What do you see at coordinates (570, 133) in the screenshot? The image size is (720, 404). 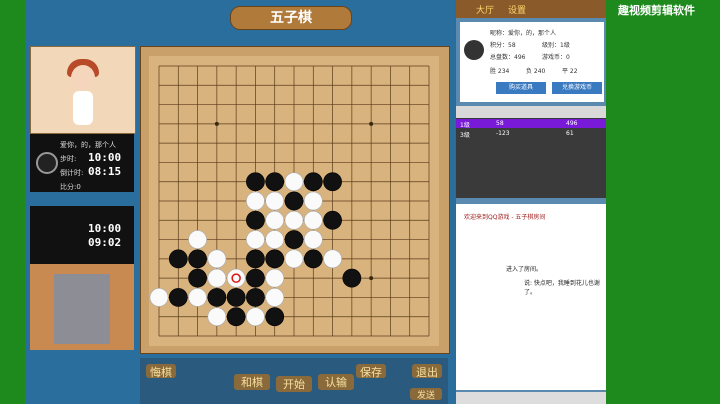 I see `row-total: 61` at bounding box center [570, 133].